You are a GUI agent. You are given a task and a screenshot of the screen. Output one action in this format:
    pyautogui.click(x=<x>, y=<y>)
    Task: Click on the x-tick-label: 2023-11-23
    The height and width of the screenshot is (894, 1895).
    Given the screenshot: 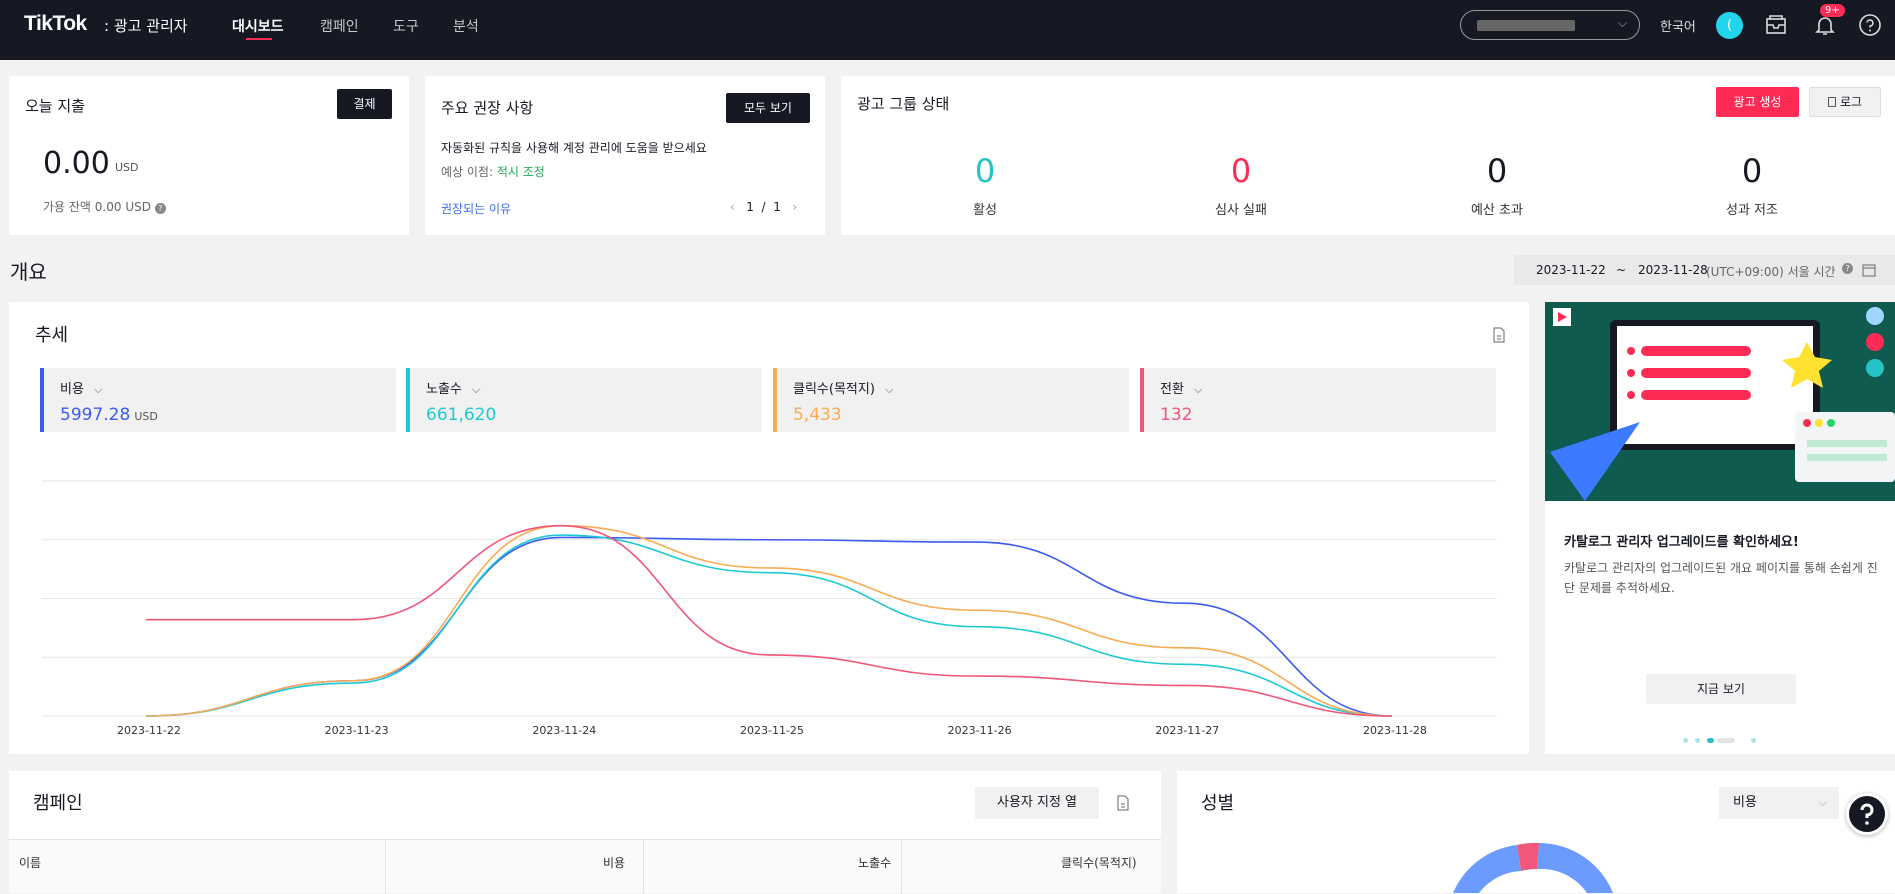 What is the action you would take?
    pyautogui.click(x=356, y=730)
    